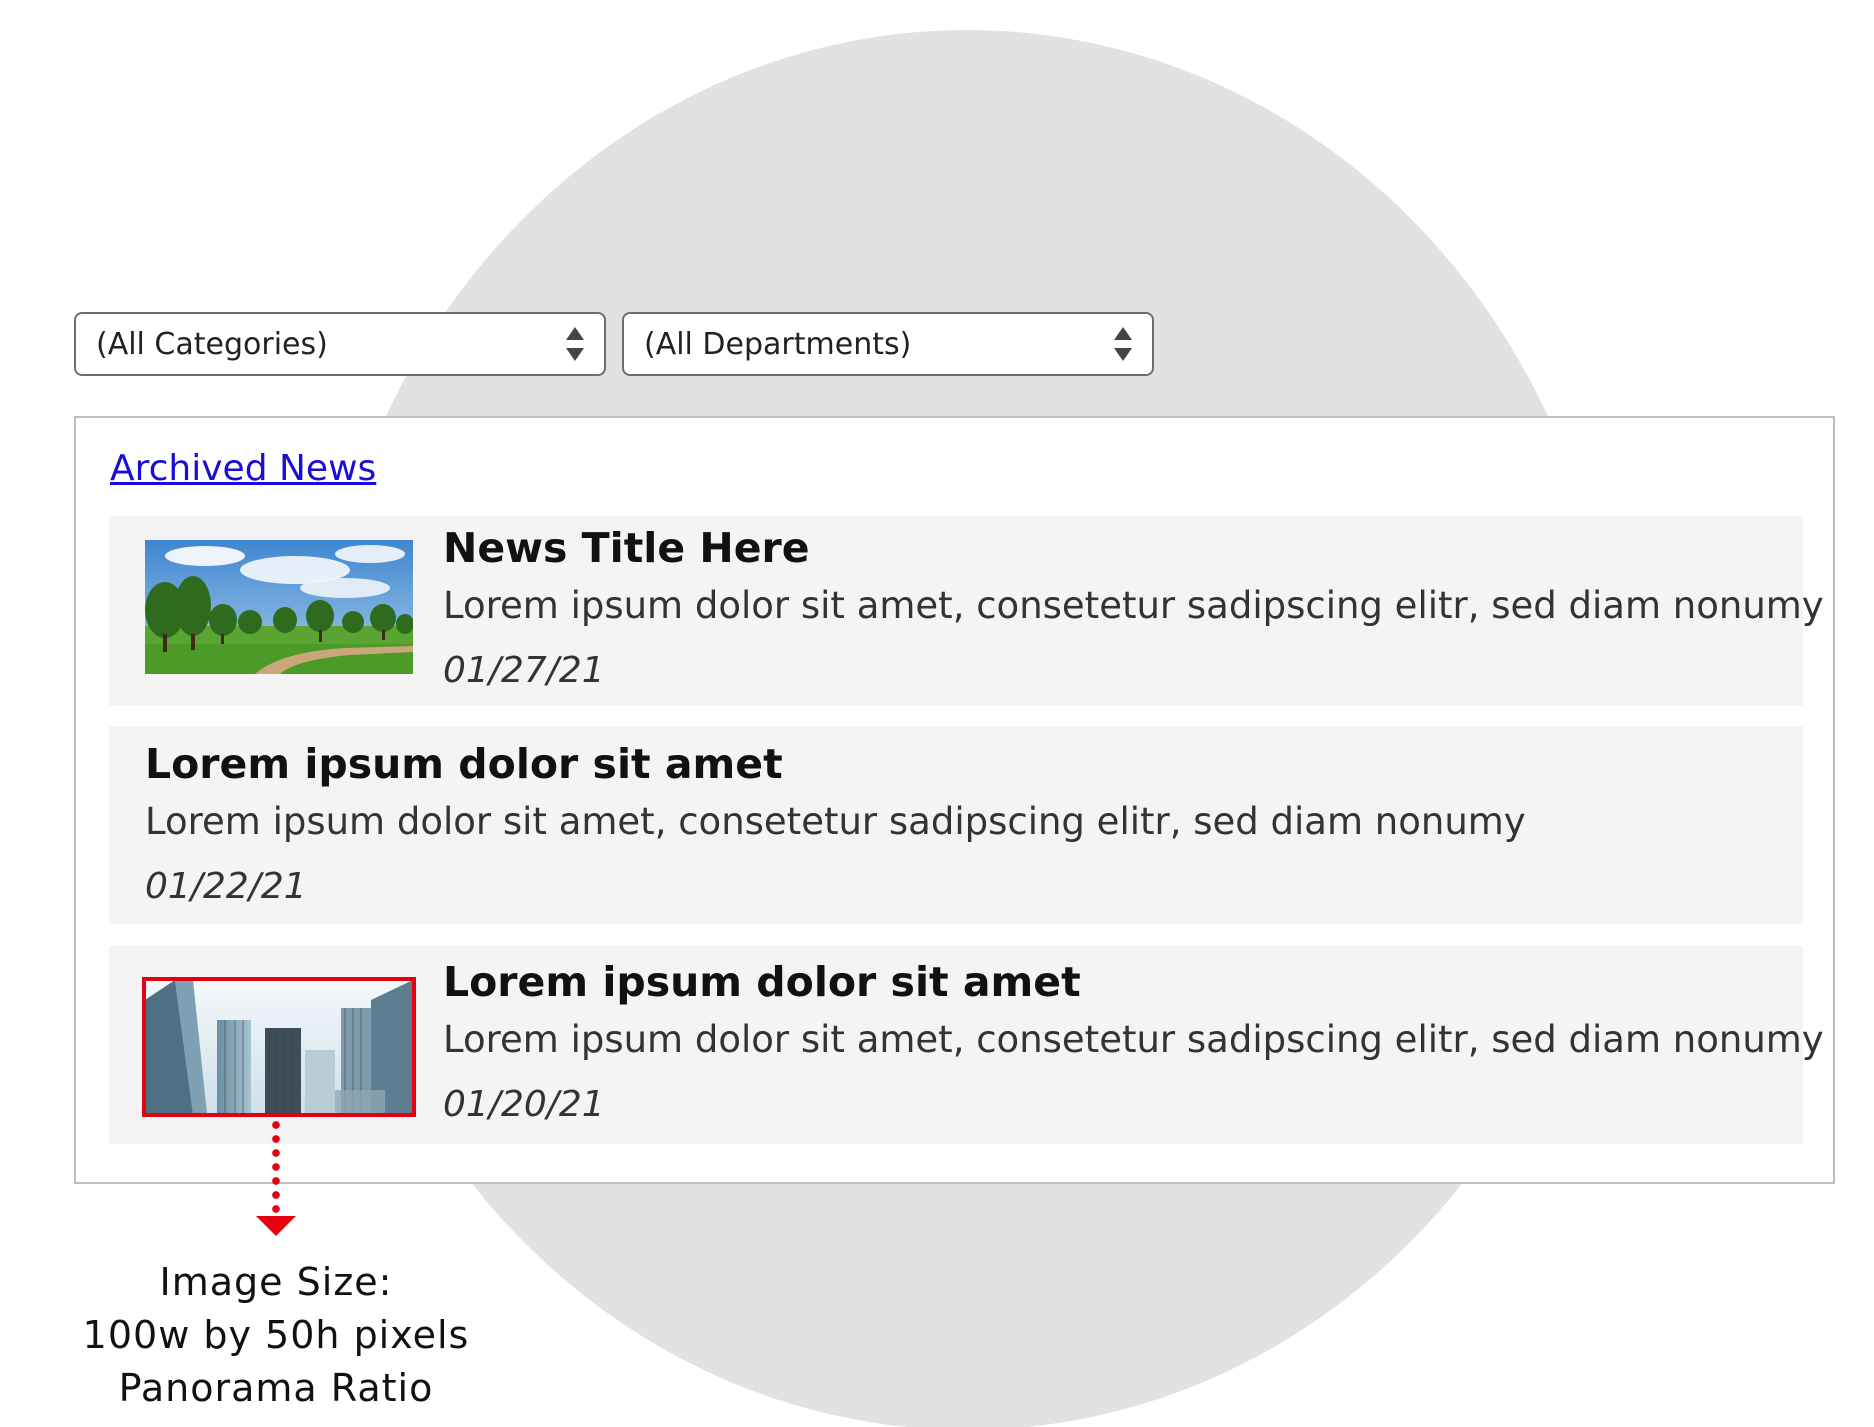 The height and width of the screenshot is (1427, 1874). Describe the element at coordinates (226, 886) in the screenshot. I see `news-date: 01/22/21` at that location.